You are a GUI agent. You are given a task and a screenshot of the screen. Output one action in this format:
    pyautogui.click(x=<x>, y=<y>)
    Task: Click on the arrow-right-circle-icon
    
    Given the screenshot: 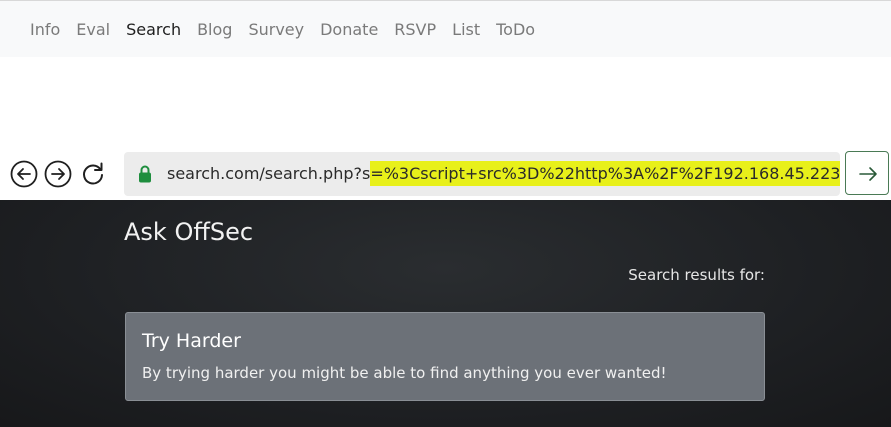 What is the action you would take?
    pyautogui.click(x=58, y=174)
    